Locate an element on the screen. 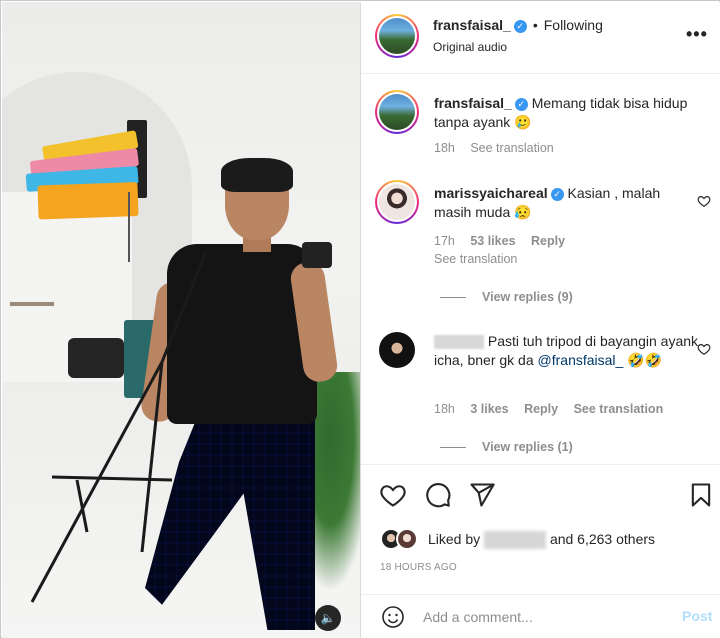 This screenshot has height=638, width=720. post-button: Post is located at coordinates (697, 616).